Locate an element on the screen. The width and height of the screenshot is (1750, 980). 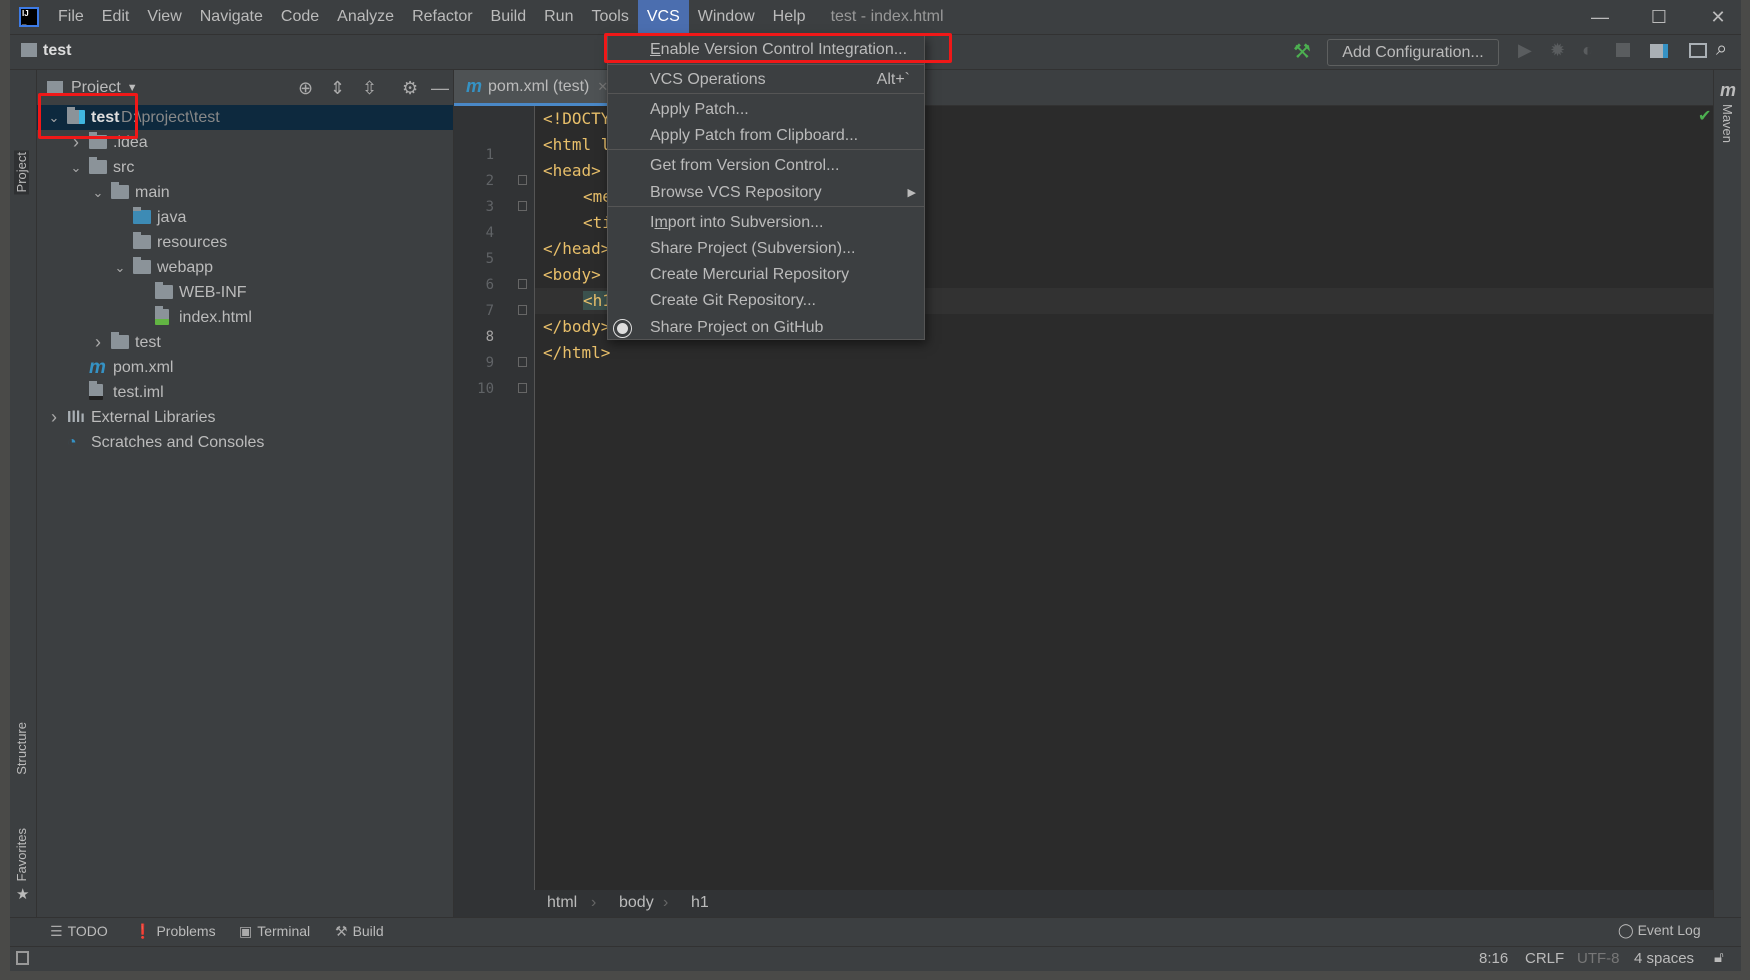
resources-folder-icon is located at coordinates (142, 240).